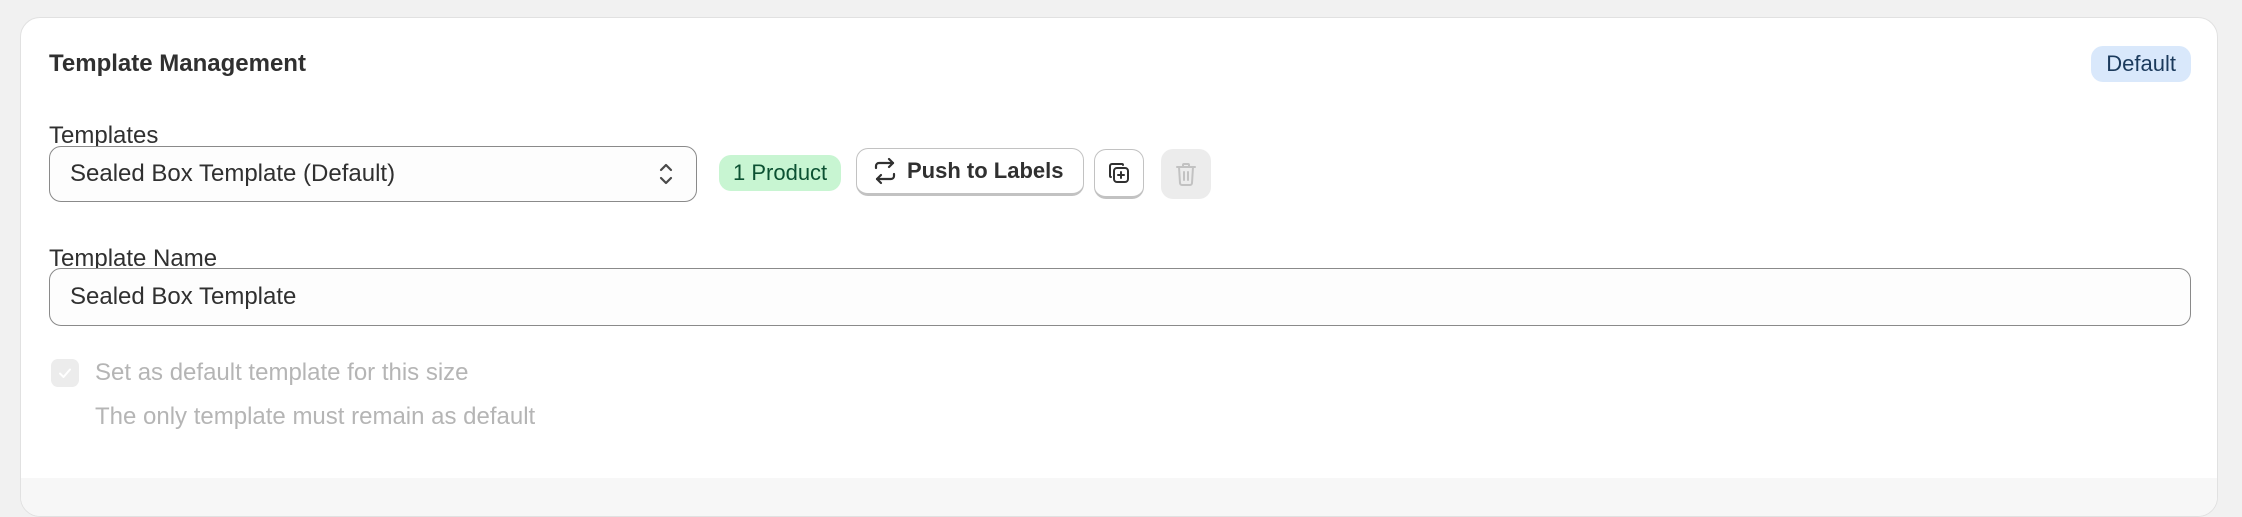  What do you see at coordinates (233, 173) in the screenshot?
I see `templates-select-value: Sealed Box Template (Default)` at bounding box center [233, 173].